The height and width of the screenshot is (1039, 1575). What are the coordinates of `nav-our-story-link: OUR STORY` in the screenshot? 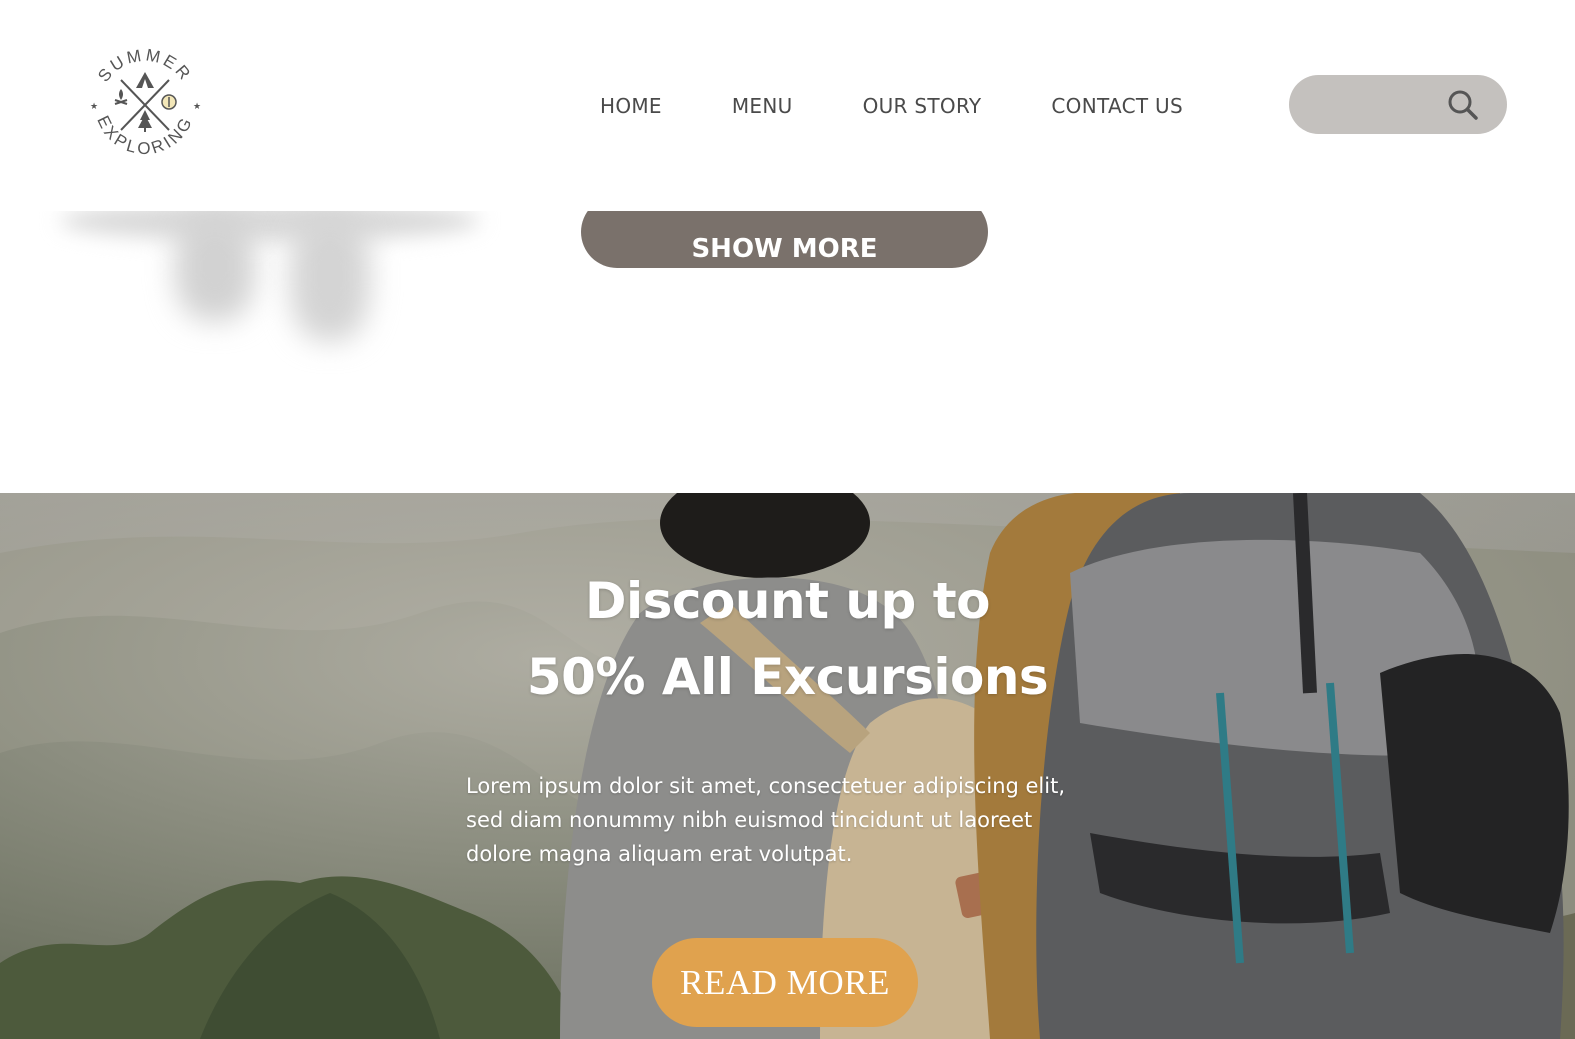 It's located at (922, 106).